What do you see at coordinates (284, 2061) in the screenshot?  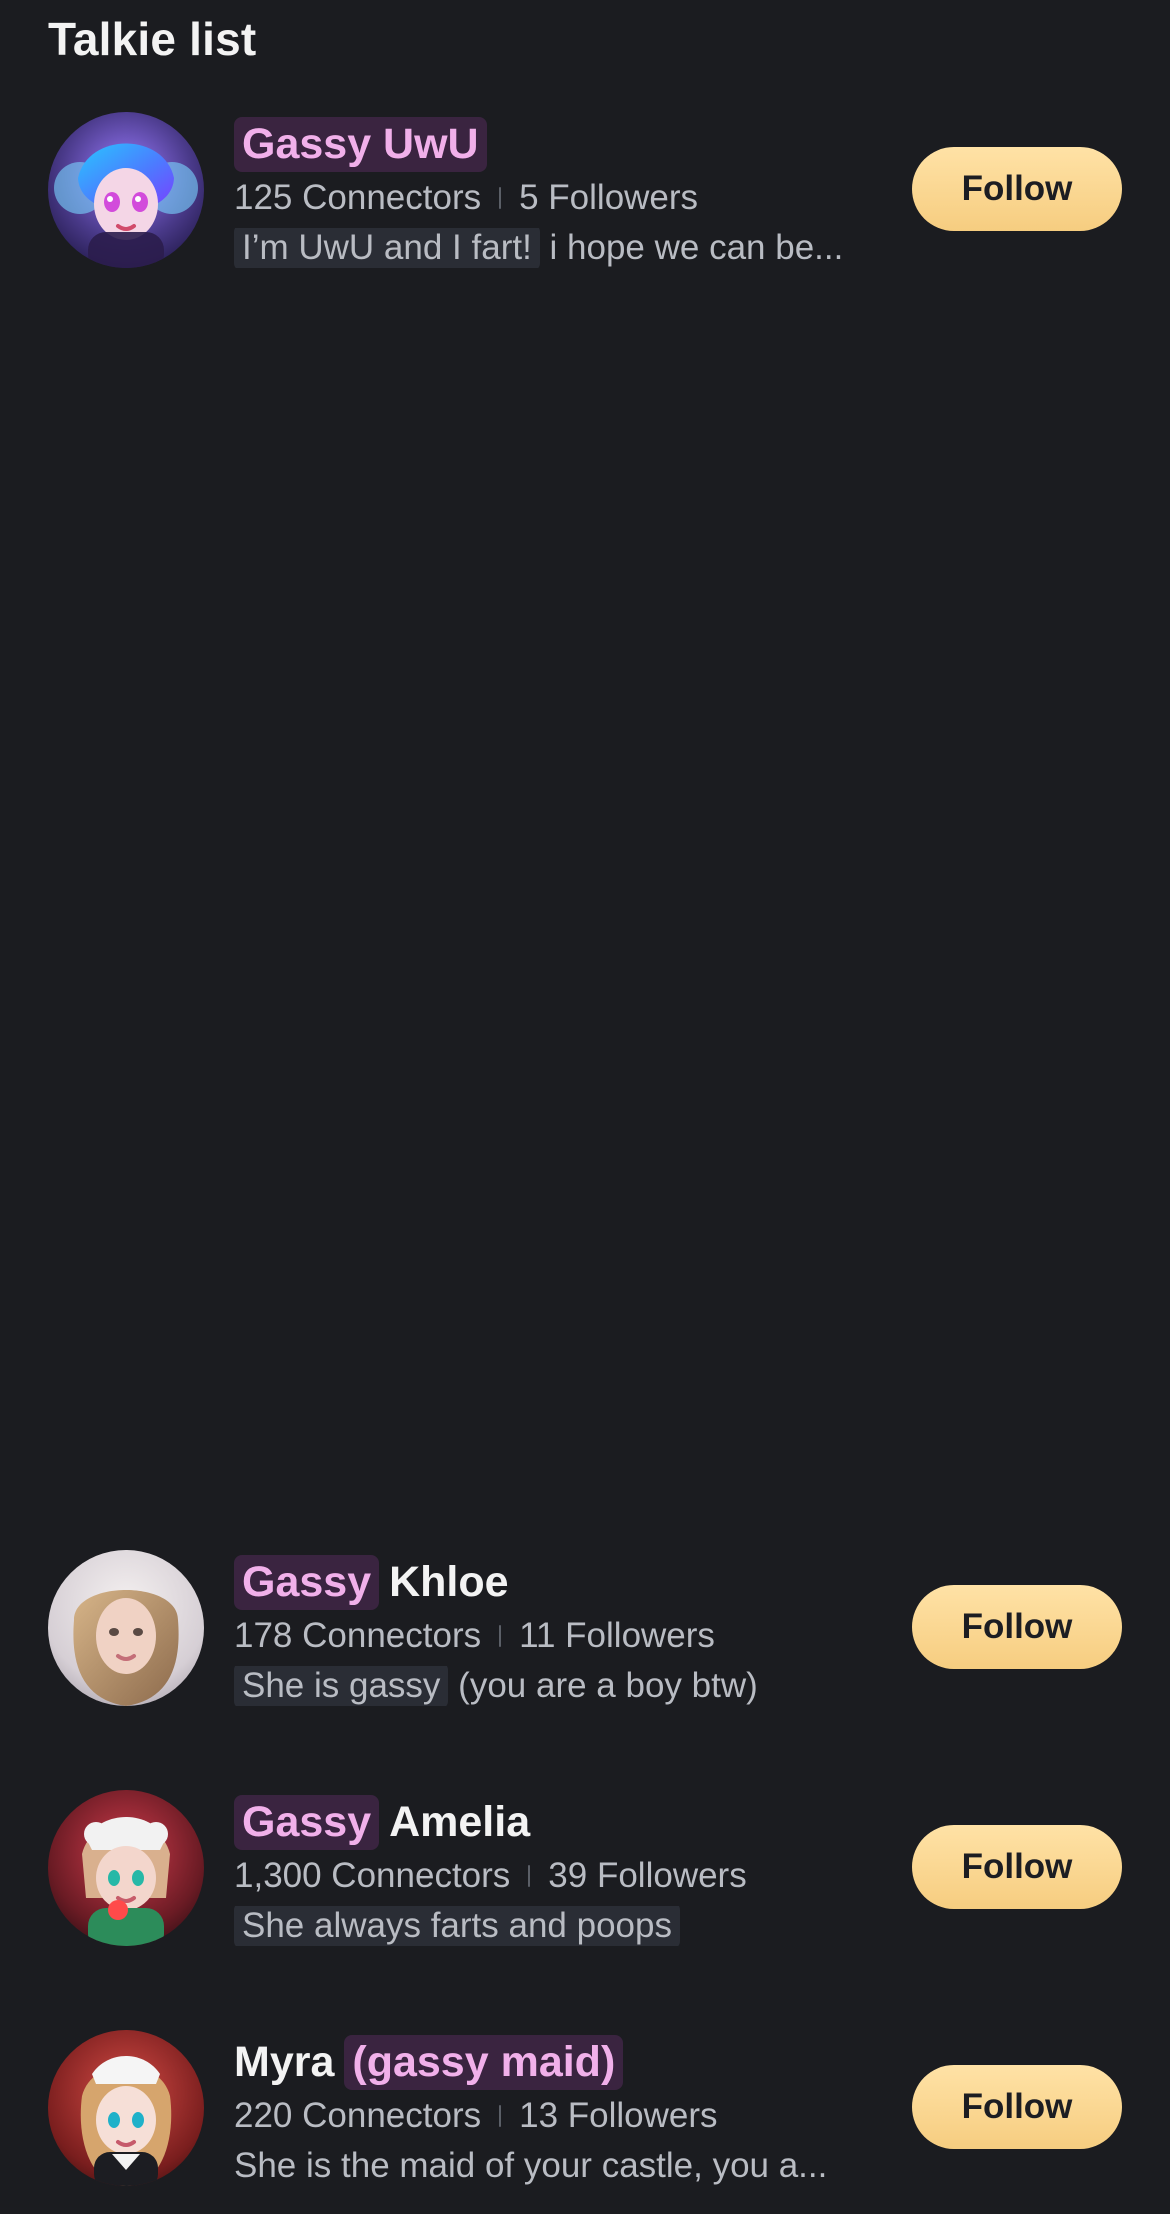 I see `name-text: Myra` at bounding box center [284, 2061].